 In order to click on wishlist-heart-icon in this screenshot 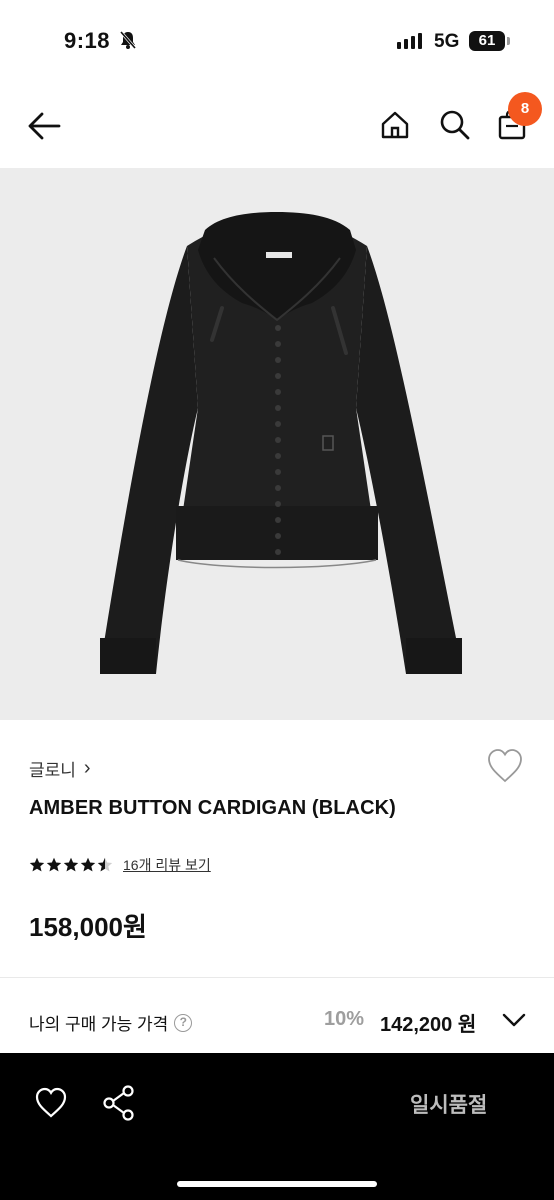, I will do `click(505, 768)`.